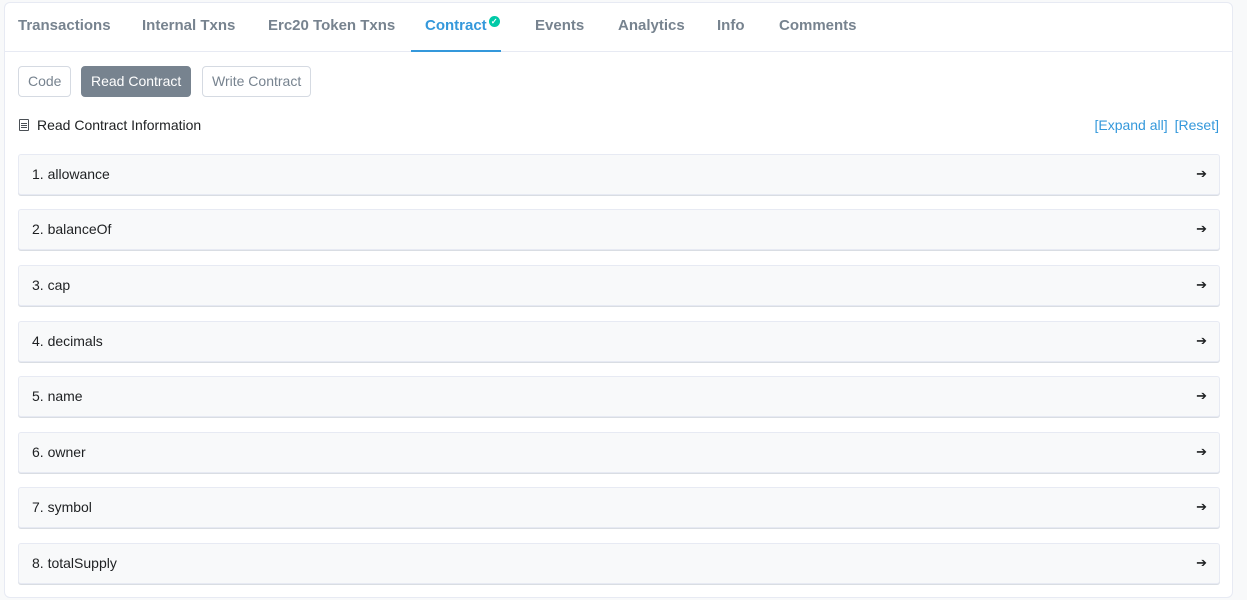  What do you see at coordinates (619, 563) in the screenshot?
I see `function-row-totalsupply: 8. totalSupply ➔` at bounding box center [619, 563].